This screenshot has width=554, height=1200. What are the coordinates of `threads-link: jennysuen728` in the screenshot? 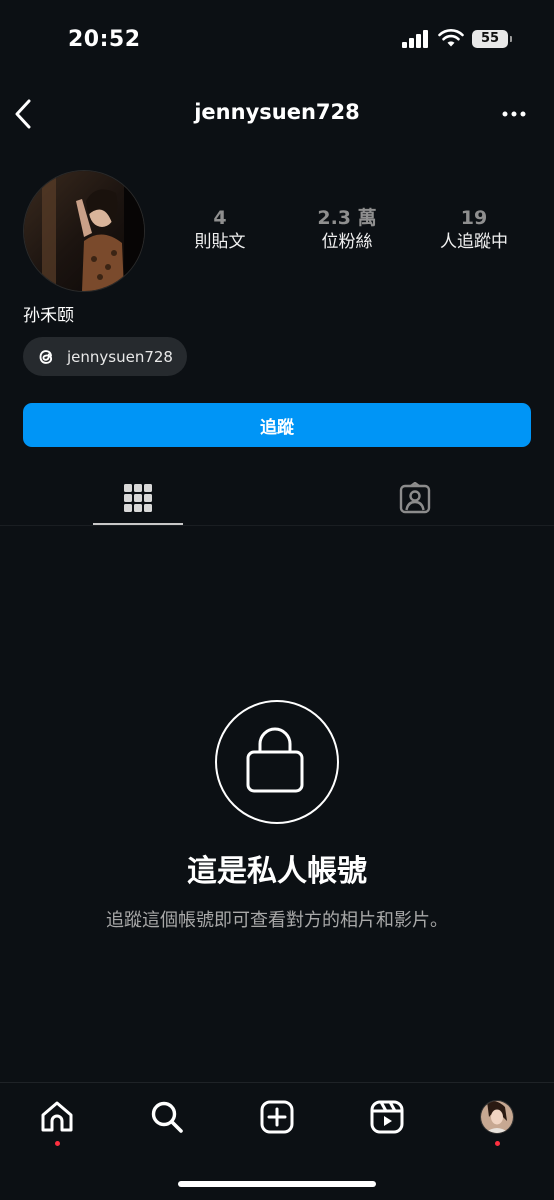 It's located at (105, 356).